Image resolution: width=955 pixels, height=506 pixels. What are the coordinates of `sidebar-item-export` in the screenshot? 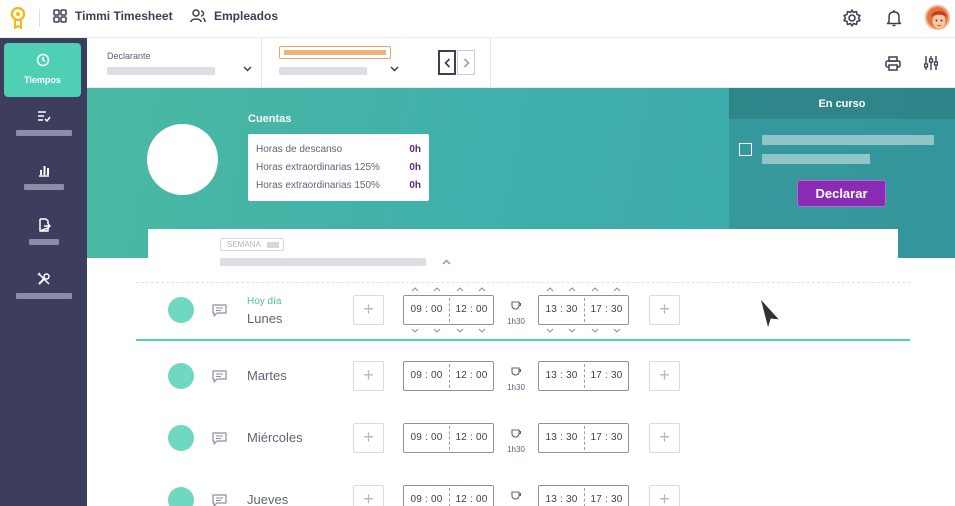 It's located at (43, 238).